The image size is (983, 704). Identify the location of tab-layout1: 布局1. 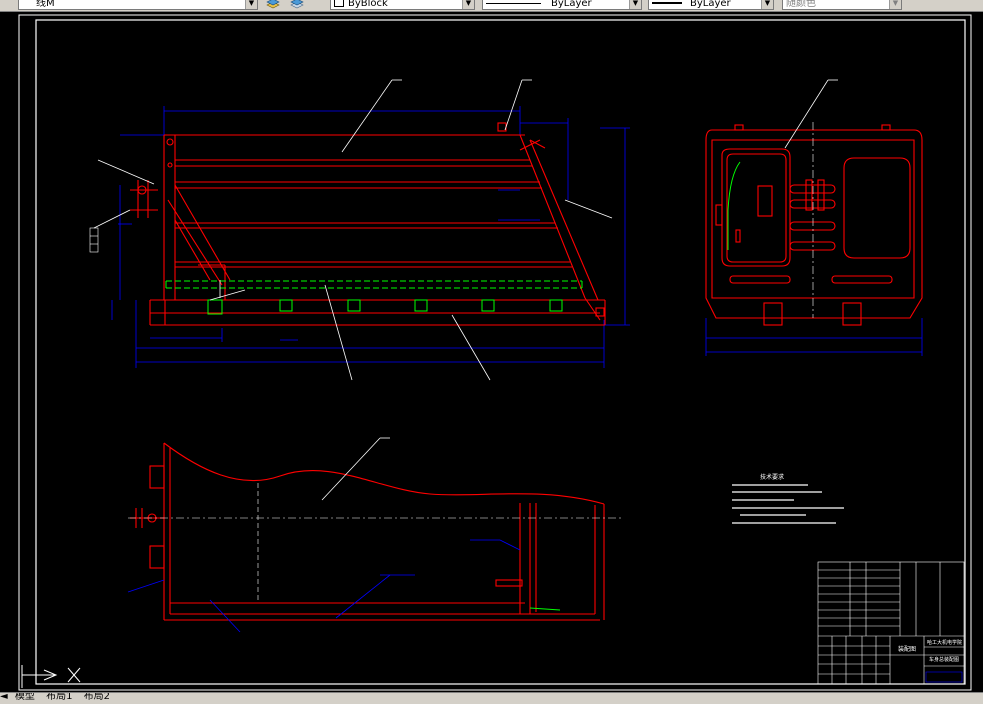
(59, 697).